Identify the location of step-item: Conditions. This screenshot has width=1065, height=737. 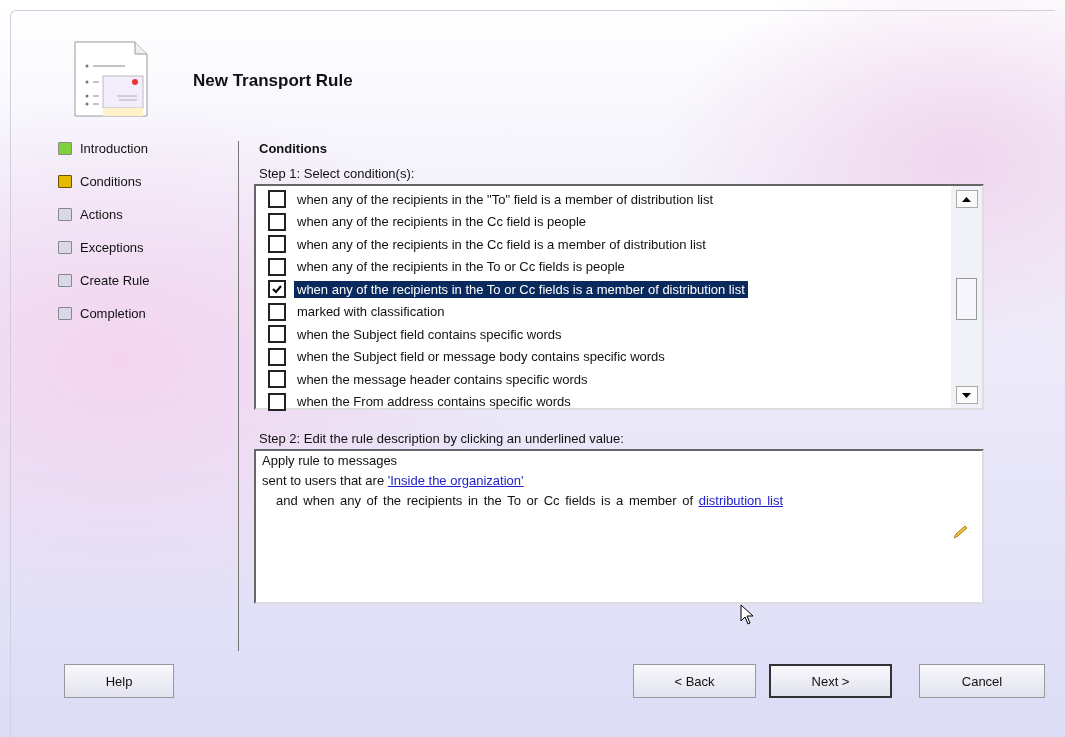
(111, 181).